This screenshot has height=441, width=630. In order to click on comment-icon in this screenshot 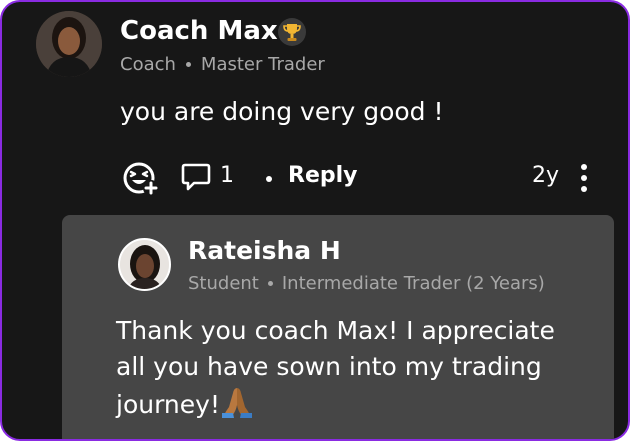, I will do `click(196, 177)`.